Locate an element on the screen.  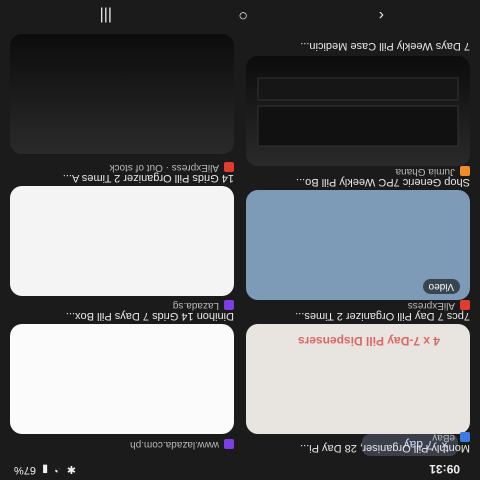
source-label: AliExpress is located at coordinates (431, 305).